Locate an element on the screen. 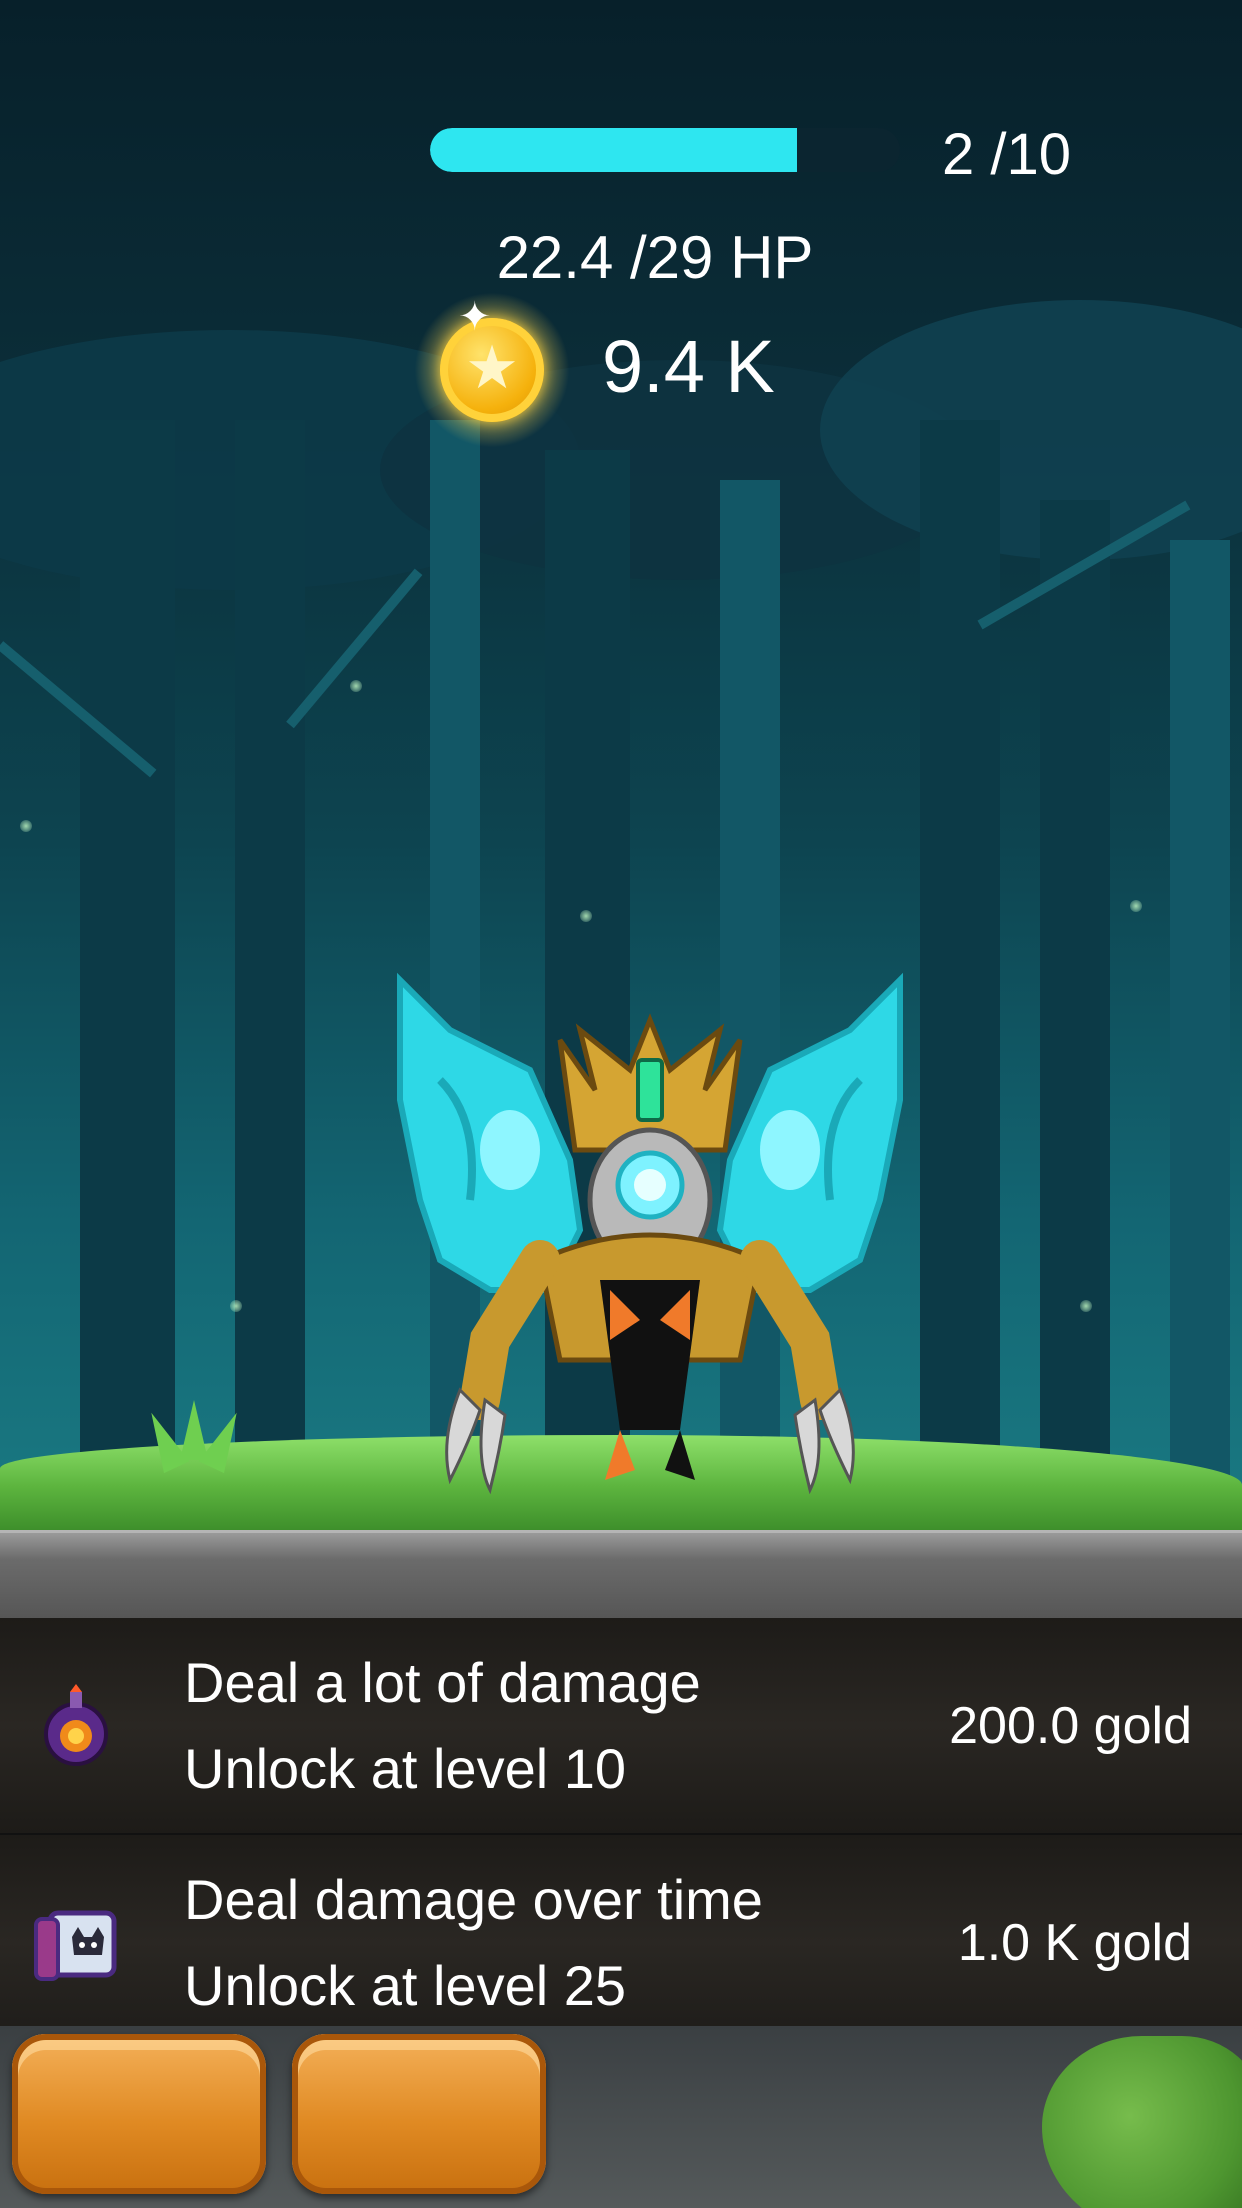 Image resolution: width=1242 pixels, height=2208 pixels. stage-progress-label: 2 /10 is located at coordinates (1006, 154).